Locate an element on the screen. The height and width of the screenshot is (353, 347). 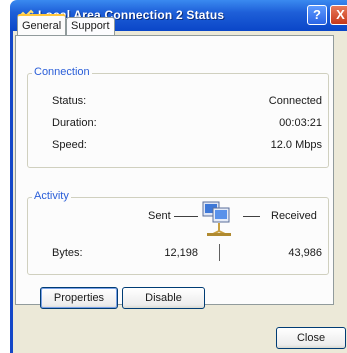
connection-group-label: Connection is located at coordinates (62, 72).